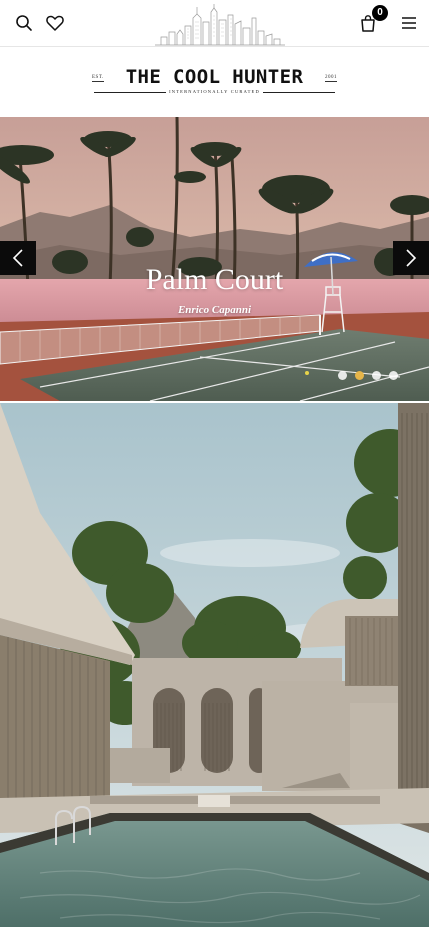  What do you see at coordinates (214, 280) in the screenshot?
I see `slide-title: Palm Court` at bounding box center [214, 280].